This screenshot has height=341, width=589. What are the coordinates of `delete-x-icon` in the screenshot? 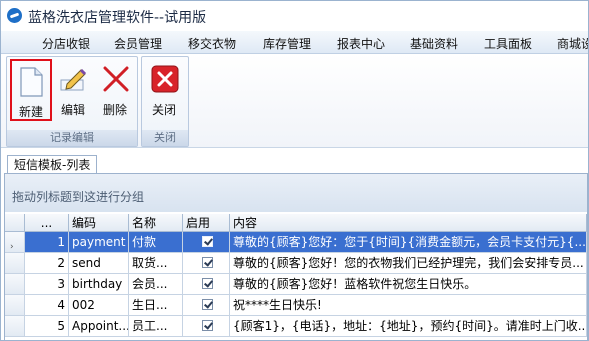 It's located at (116, 79).